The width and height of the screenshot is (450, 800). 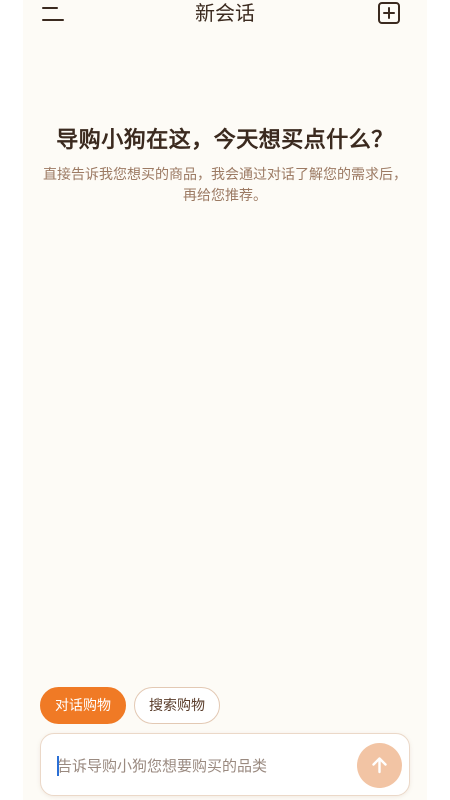 I want to click on page-title: 新会话, so click(x=225, y=13).